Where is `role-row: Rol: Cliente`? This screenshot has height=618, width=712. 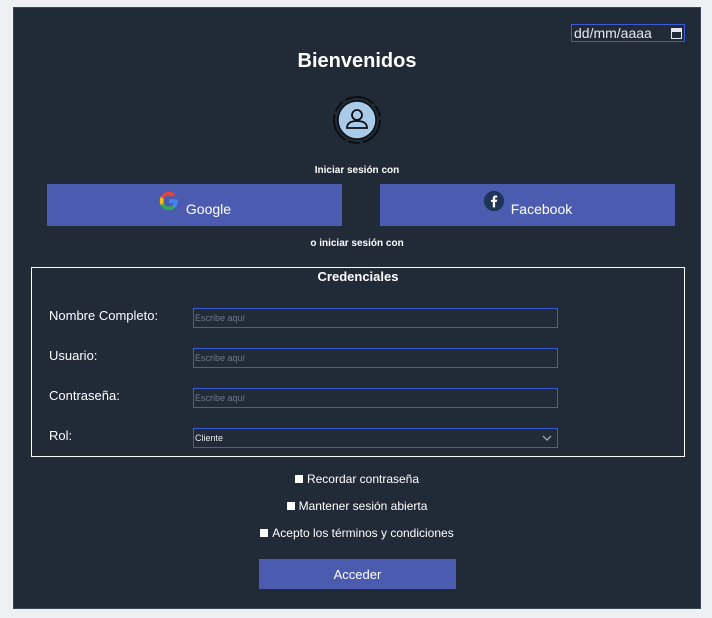
role-row: Rol: Cliente is located at coordinates (359, 438).